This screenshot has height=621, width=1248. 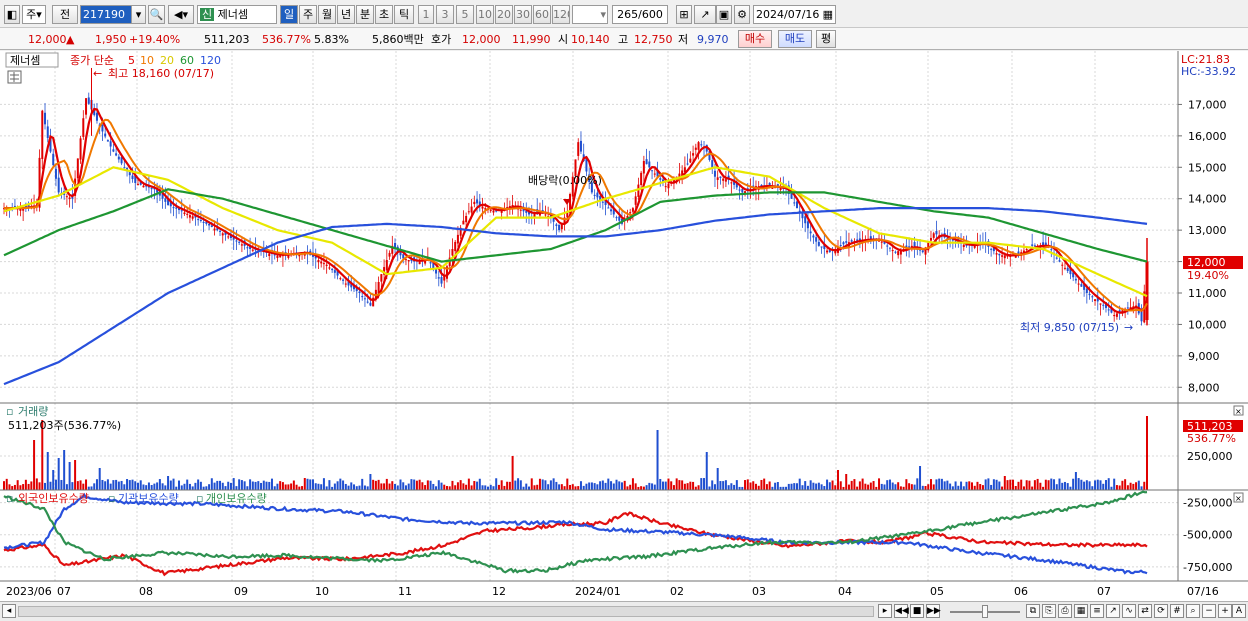 What do you see at coordinates (237, 14) in the screenshot?
I see `stock-name-field: 신 제너셈` at bounding box center [237, 14].